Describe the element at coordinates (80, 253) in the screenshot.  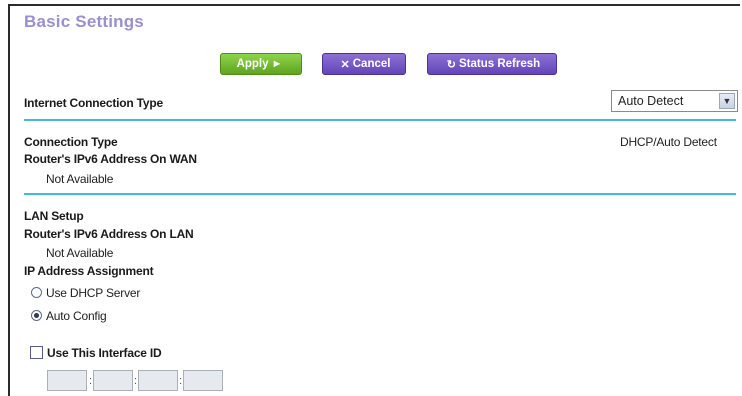
I see `ipv6-lan-value: Not Available` at that location.